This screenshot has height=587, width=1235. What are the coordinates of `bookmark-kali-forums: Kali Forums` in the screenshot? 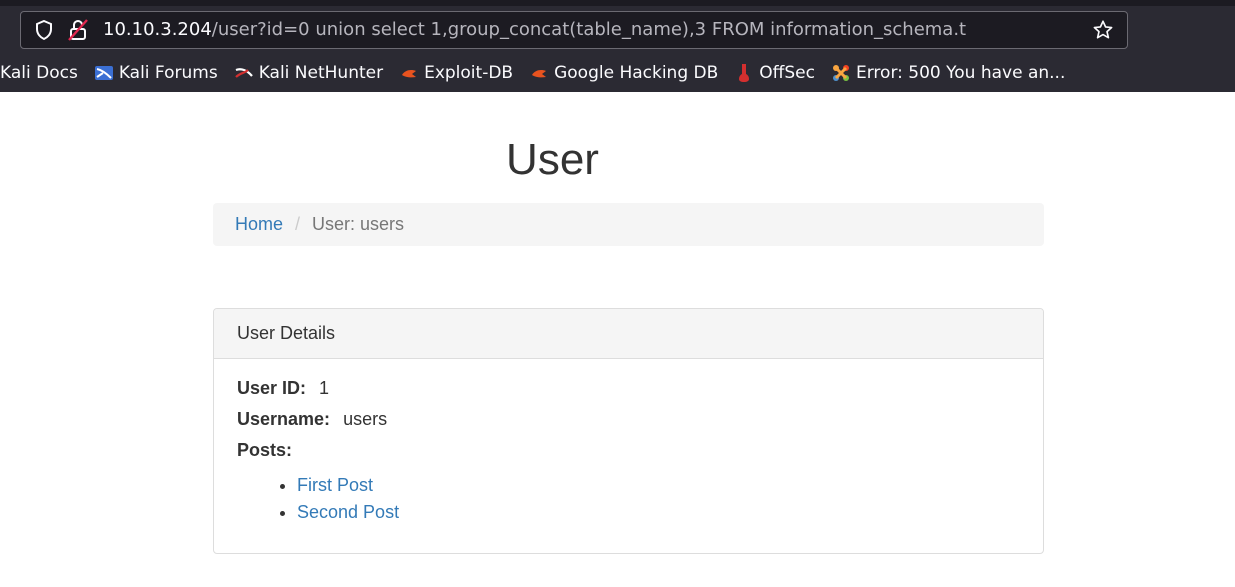 It's located at (156, 73).